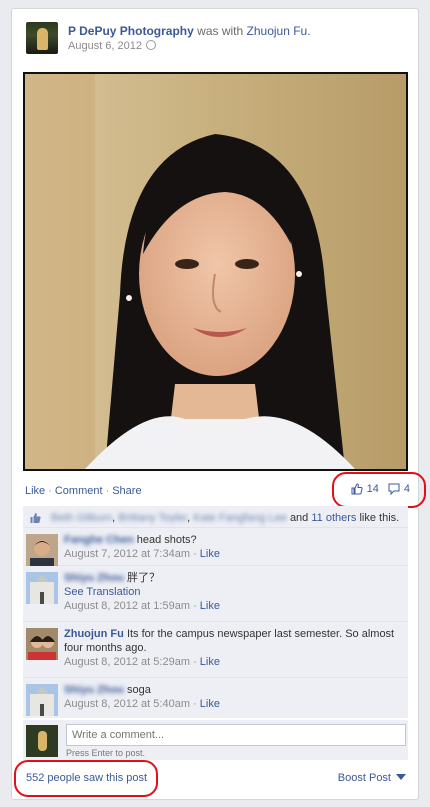 The height and width of the screenshot is (807, 430). I want to click on highlight-circle-reach, so click(86, 778).